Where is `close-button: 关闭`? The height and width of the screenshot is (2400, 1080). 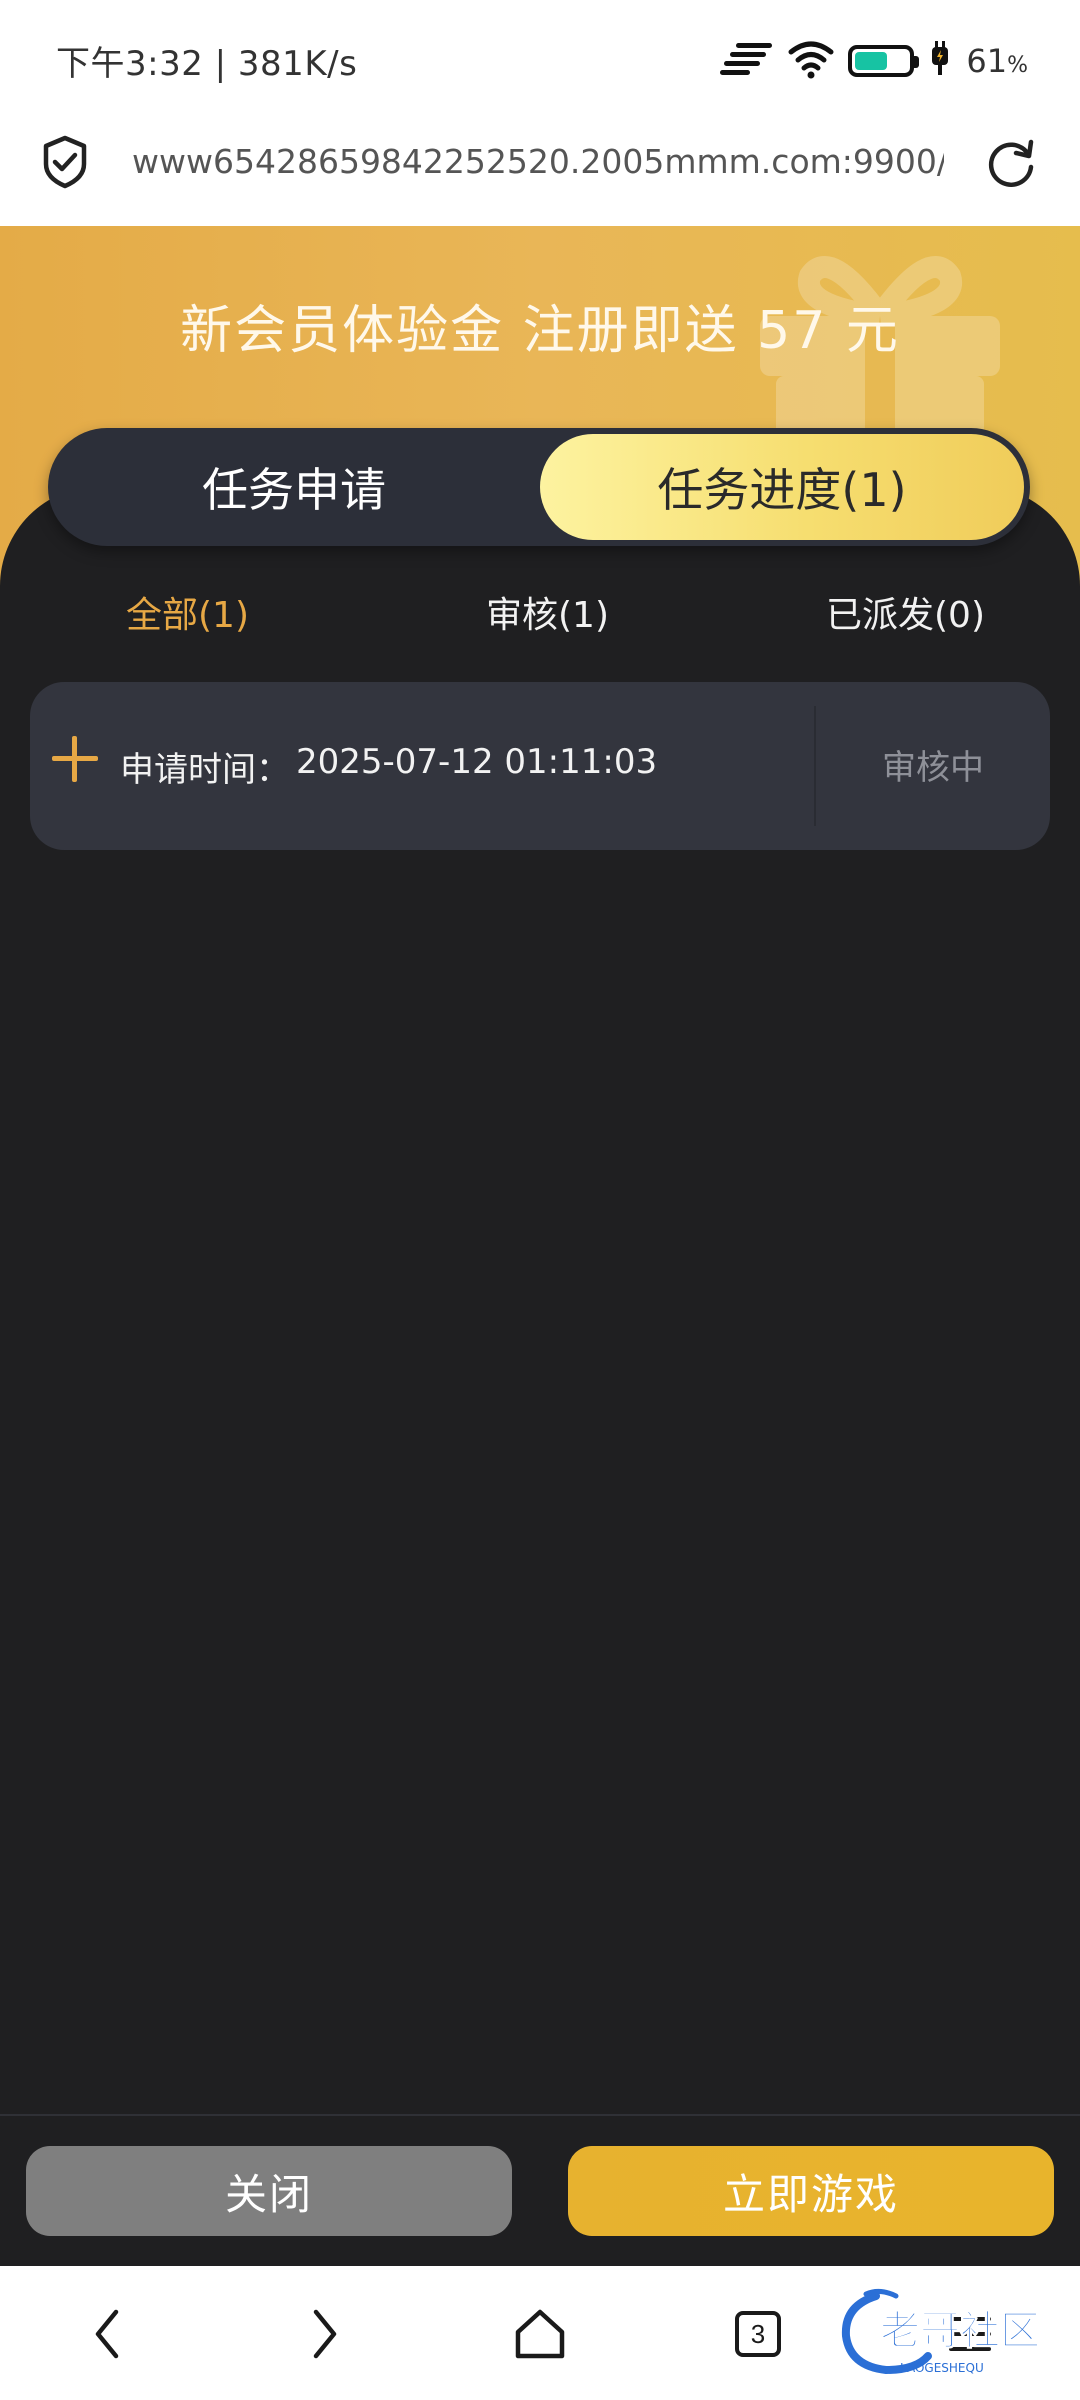 close-button: 关闭 is located at coordinates (269, 2191).